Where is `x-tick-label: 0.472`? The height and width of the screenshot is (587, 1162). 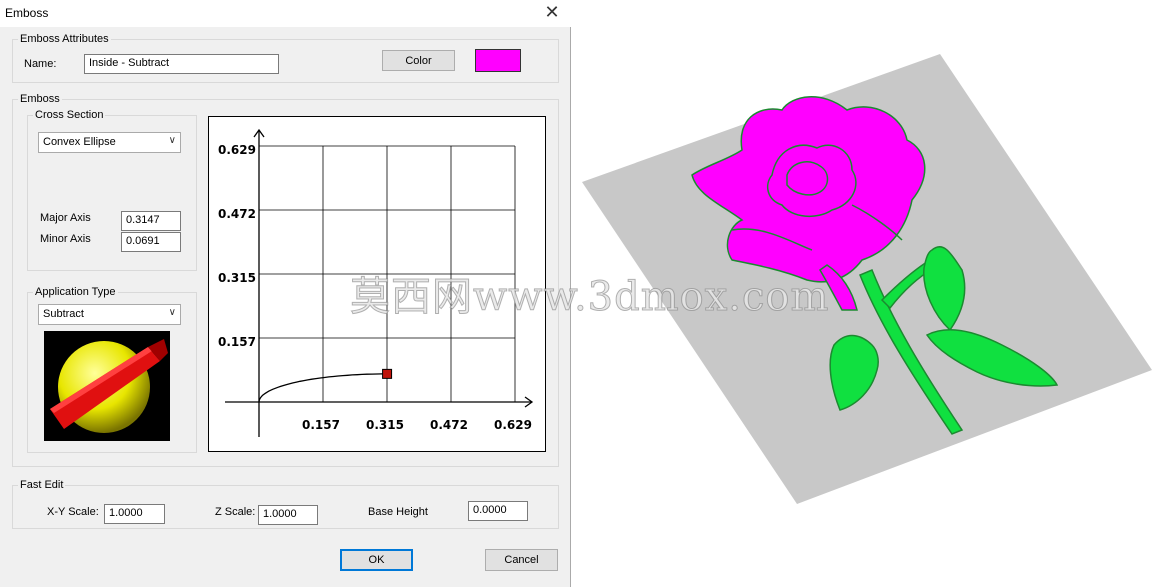
x-tick-label: 0.472 is located at coordinates (449, 425).